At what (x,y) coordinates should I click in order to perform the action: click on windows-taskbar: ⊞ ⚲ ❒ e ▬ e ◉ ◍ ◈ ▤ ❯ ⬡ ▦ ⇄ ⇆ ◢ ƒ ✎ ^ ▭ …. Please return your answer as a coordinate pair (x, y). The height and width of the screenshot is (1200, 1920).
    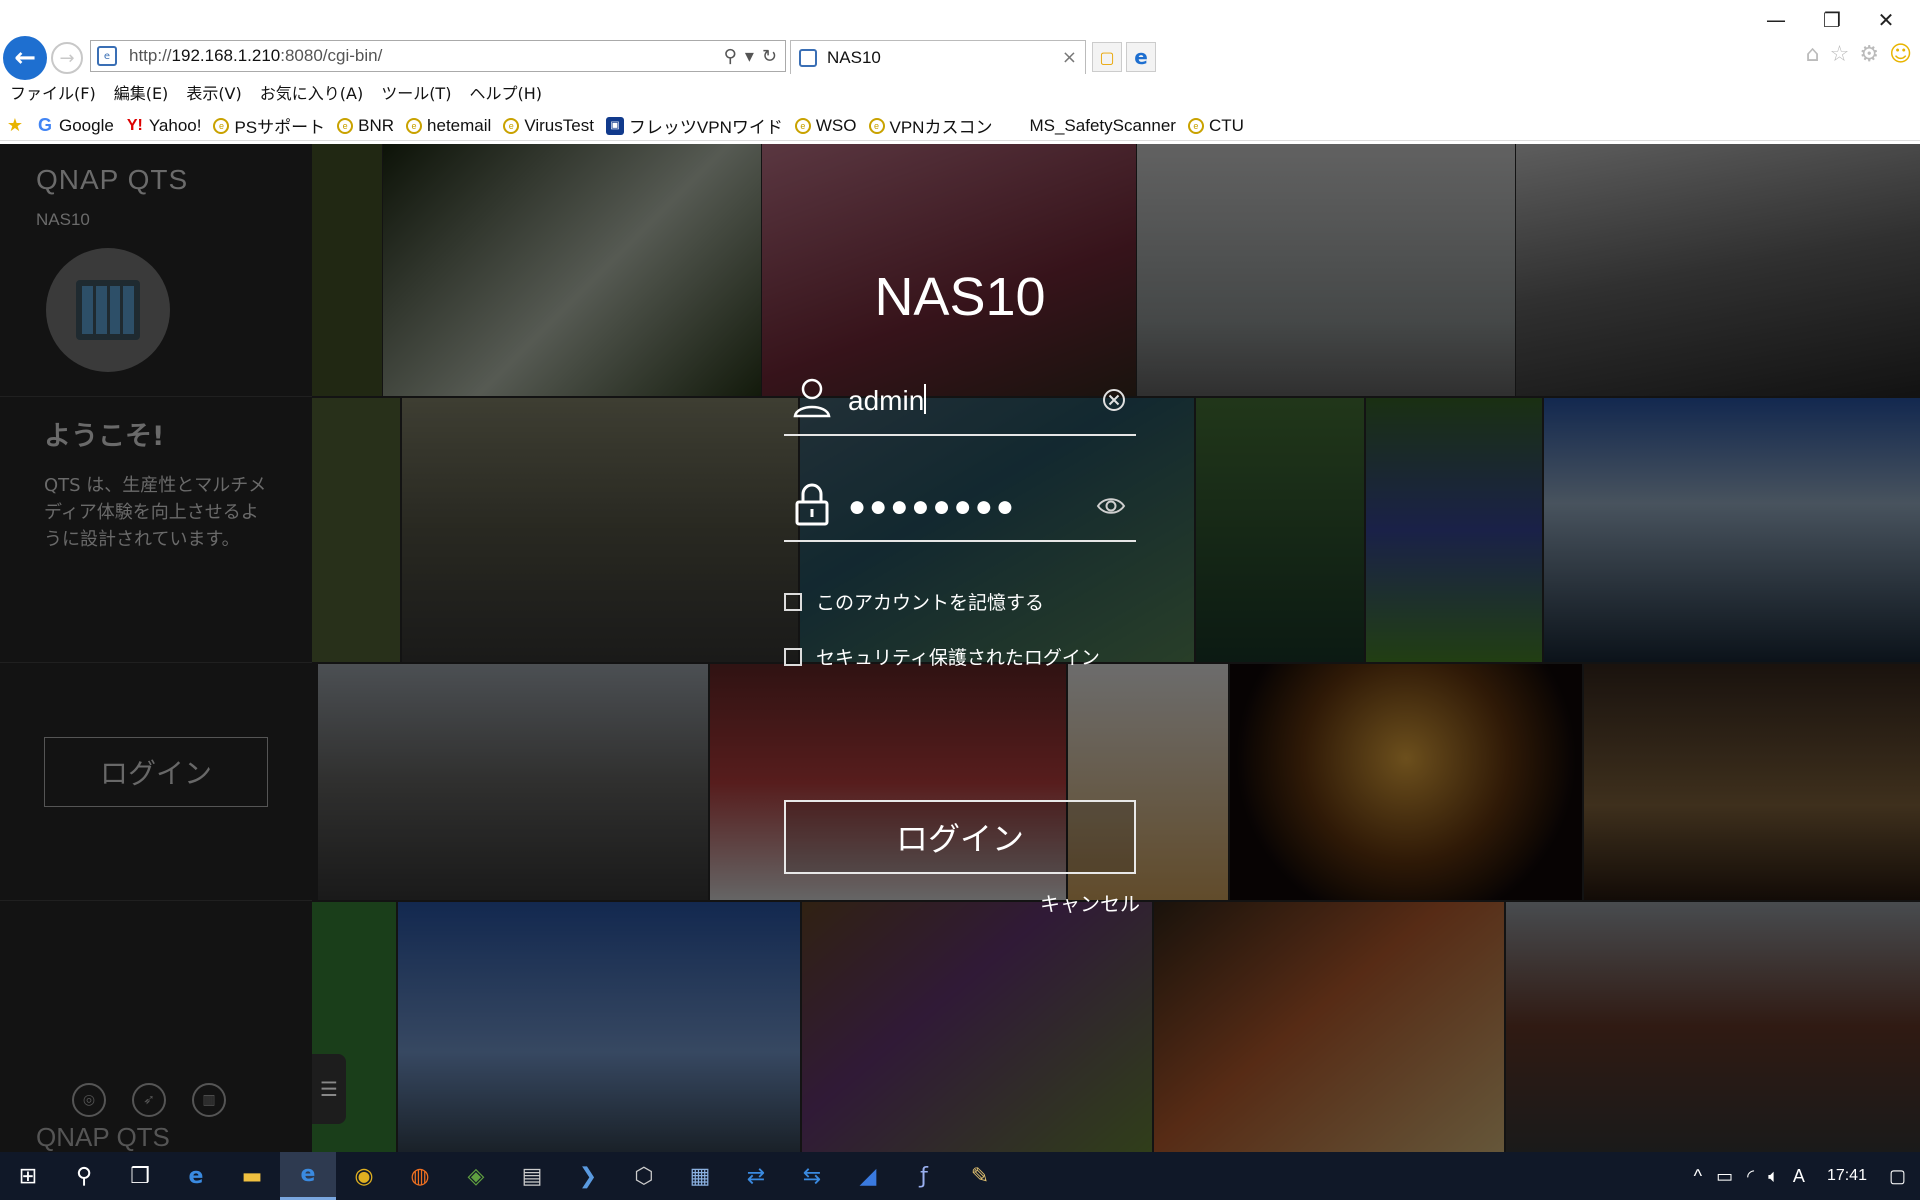
    Looking at the image, I should click on (960, 1176).